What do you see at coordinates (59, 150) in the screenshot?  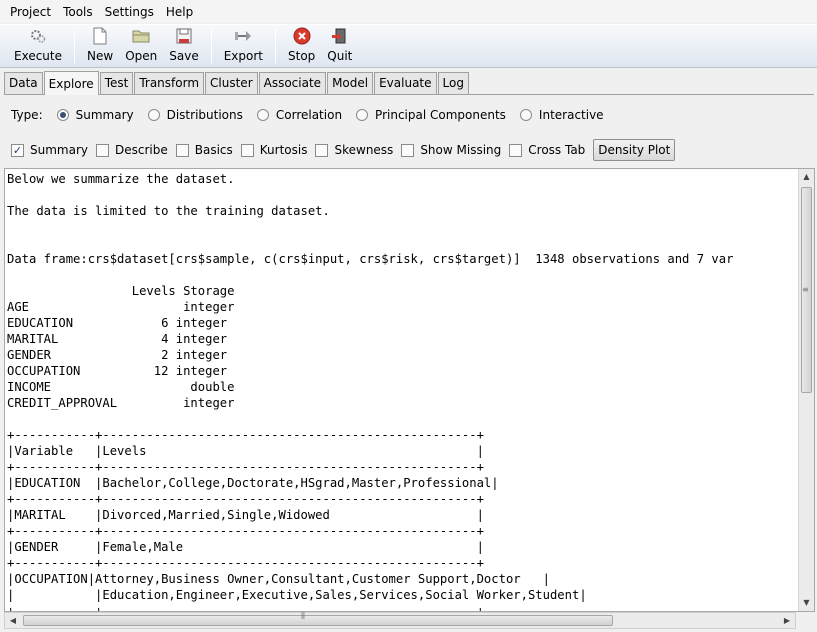 I see `checkbox-summary-label: Summary` at bounding box center [59, 150].